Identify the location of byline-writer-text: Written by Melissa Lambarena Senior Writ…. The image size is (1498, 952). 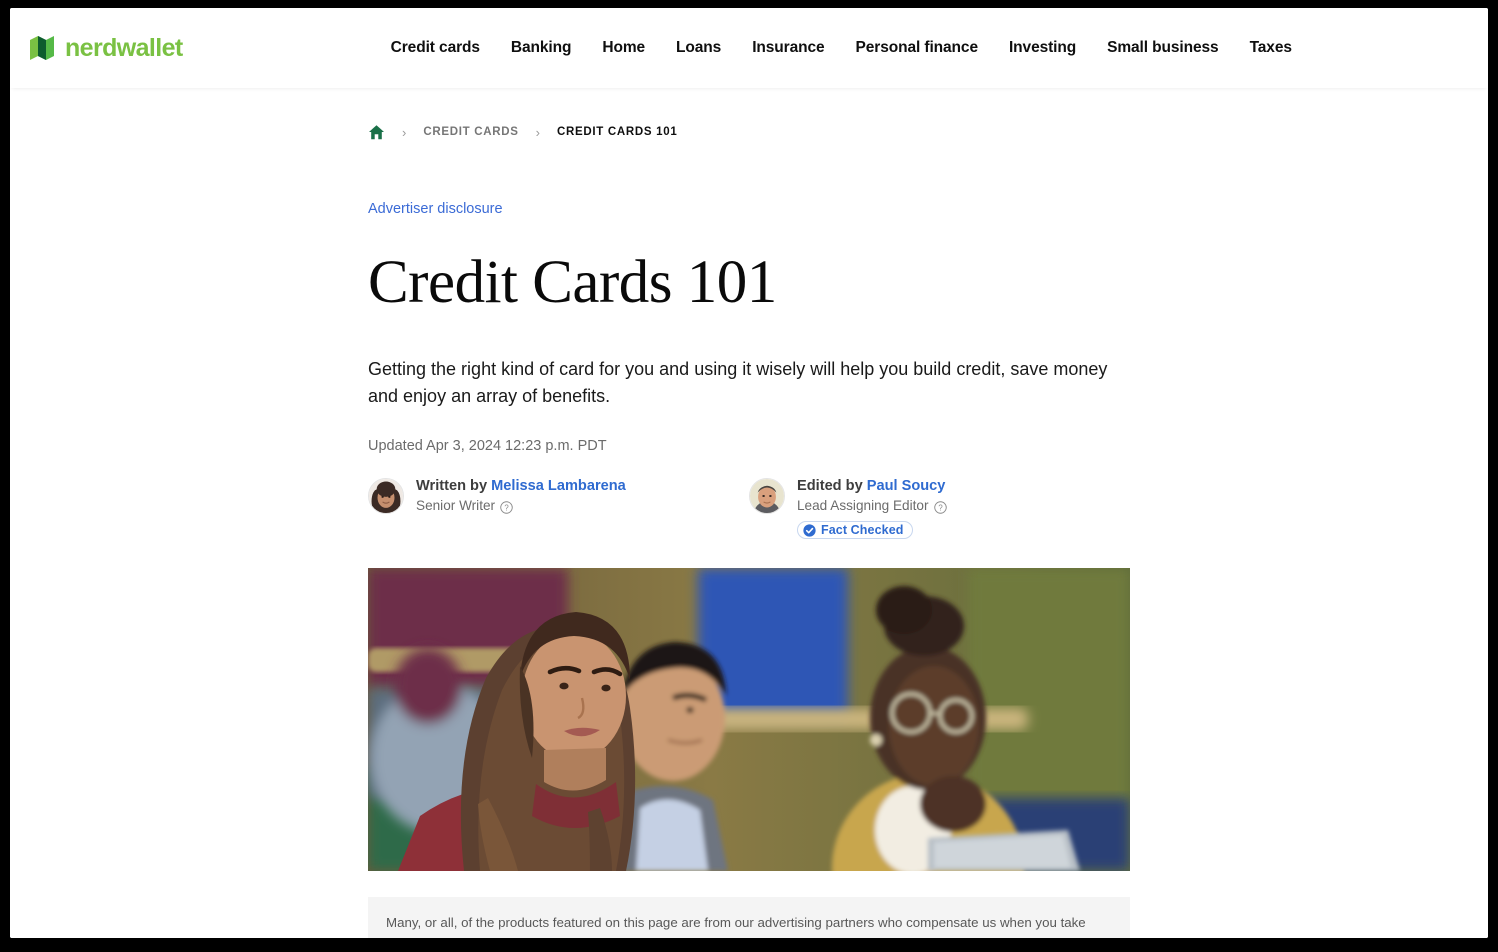
(521, 509).